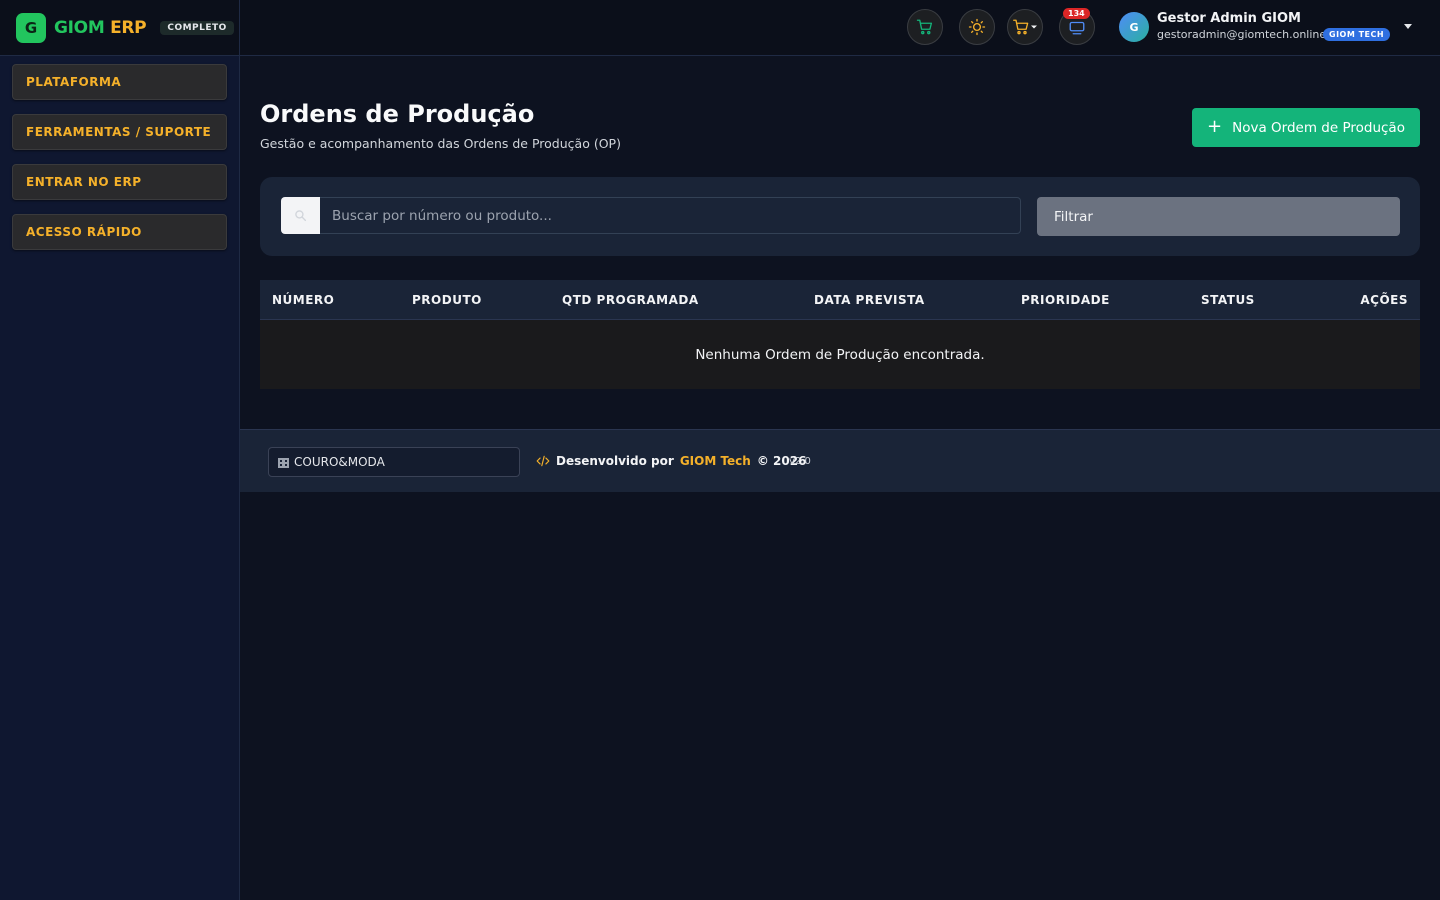 The width and height of the screenshot is (1440, 900). What do you see at coordinates (1134, 27) in the screenshot?
I see `avatar: G` at bounding box center [1134, 27].